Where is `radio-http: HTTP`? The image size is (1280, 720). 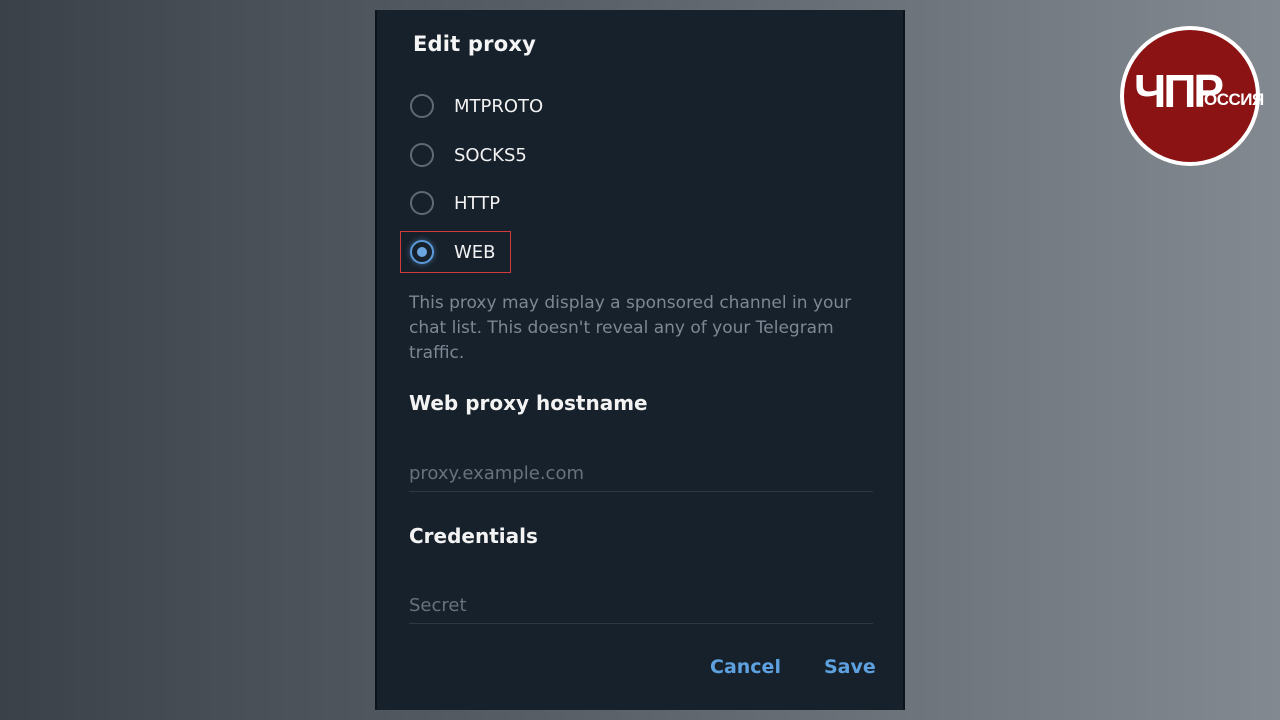 radio-http: HTTP is located at coordinates (455, 203).